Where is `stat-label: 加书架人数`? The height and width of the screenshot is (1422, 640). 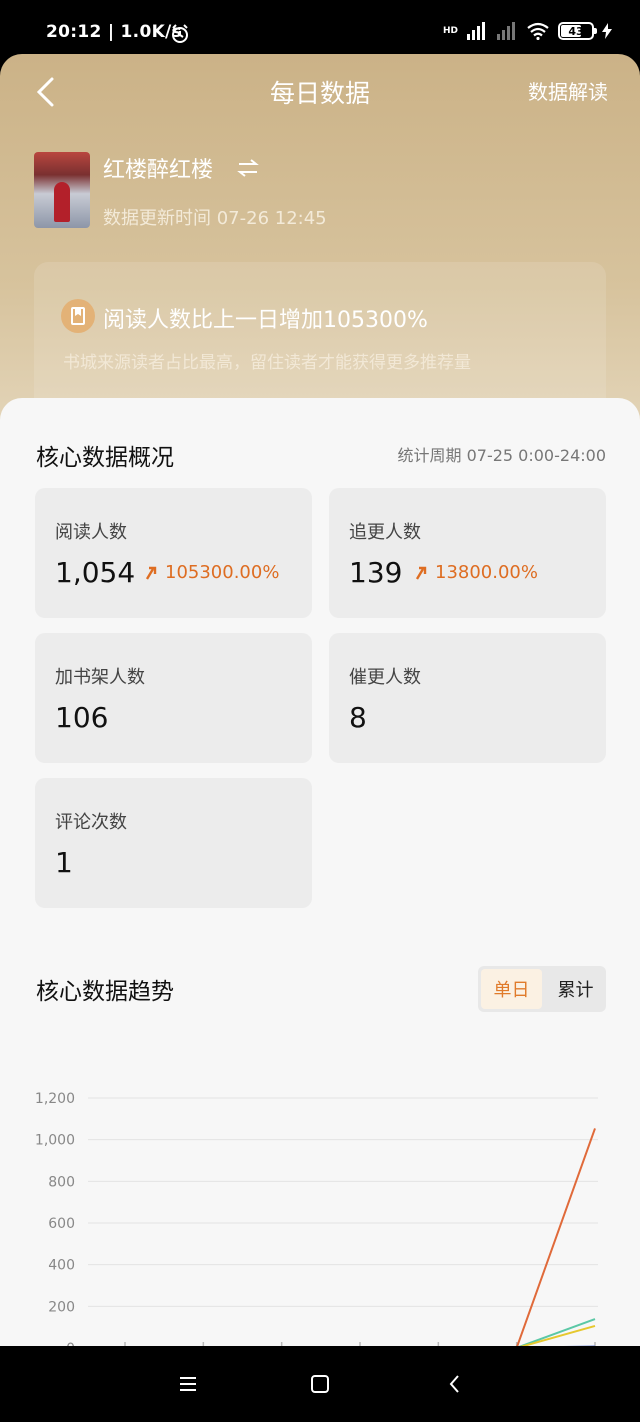 stat-label: 加书架人数 is located at coordinates (100, 677).